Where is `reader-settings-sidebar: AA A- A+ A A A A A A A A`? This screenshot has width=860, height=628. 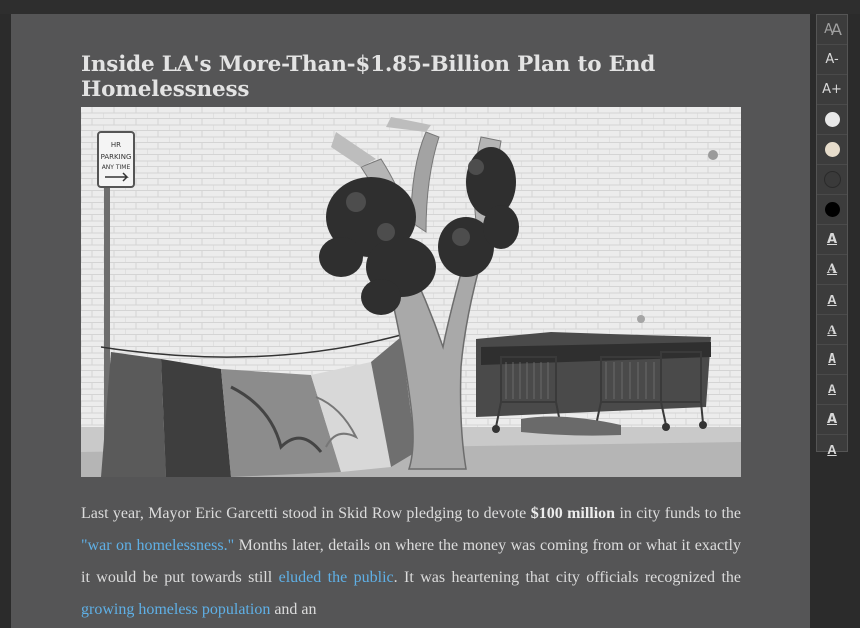
reader-settings-sidebar: AA A- A+ A A A A A A A A is located at coordinates (832, 235).